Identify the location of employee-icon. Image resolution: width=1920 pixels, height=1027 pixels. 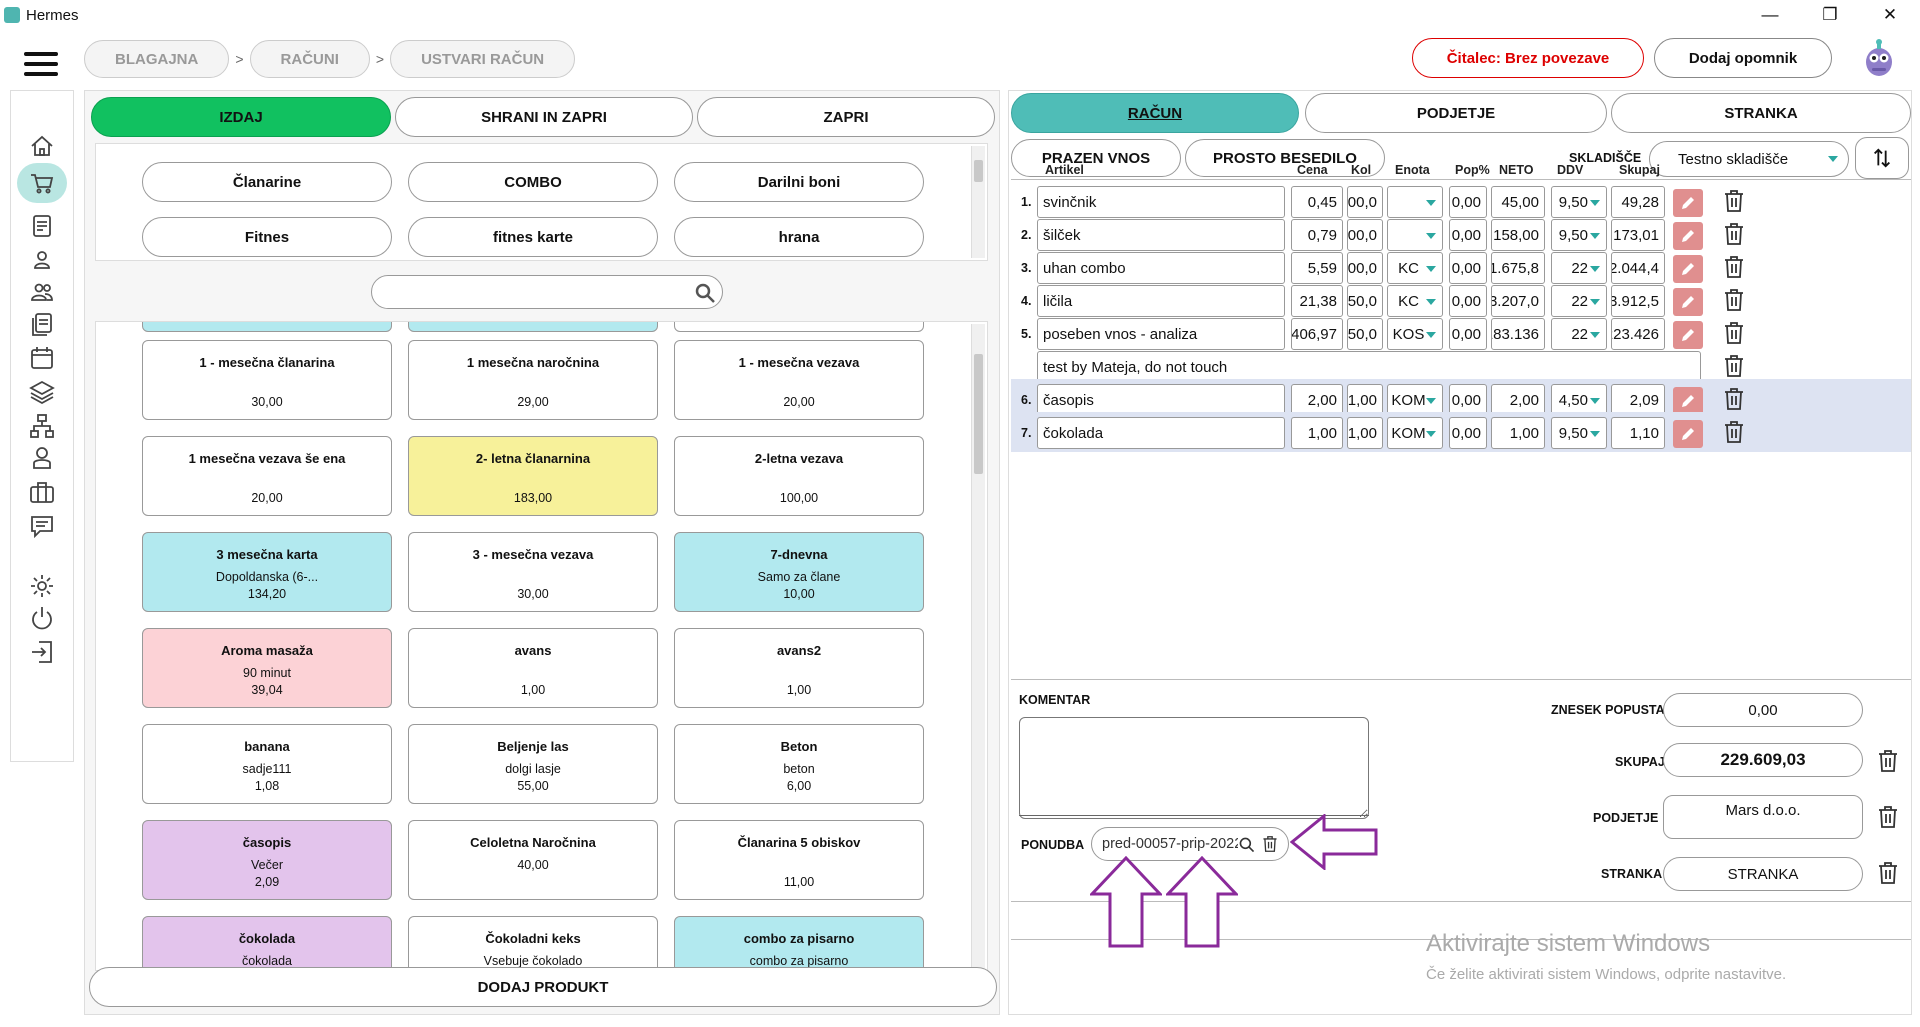
(42, 458).